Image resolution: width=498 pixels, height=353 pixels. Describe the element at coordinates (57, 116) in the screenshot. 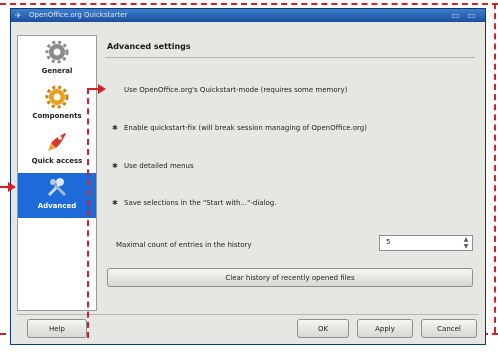

I see `sidebar-item-label: Components` at that location.